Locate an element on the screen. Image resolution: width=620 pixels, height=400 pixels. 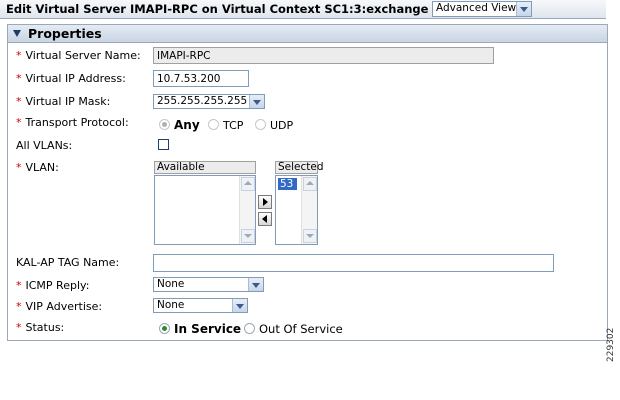
status-out-of-service-label: Out Of Service is located at coordinates (301, 329).